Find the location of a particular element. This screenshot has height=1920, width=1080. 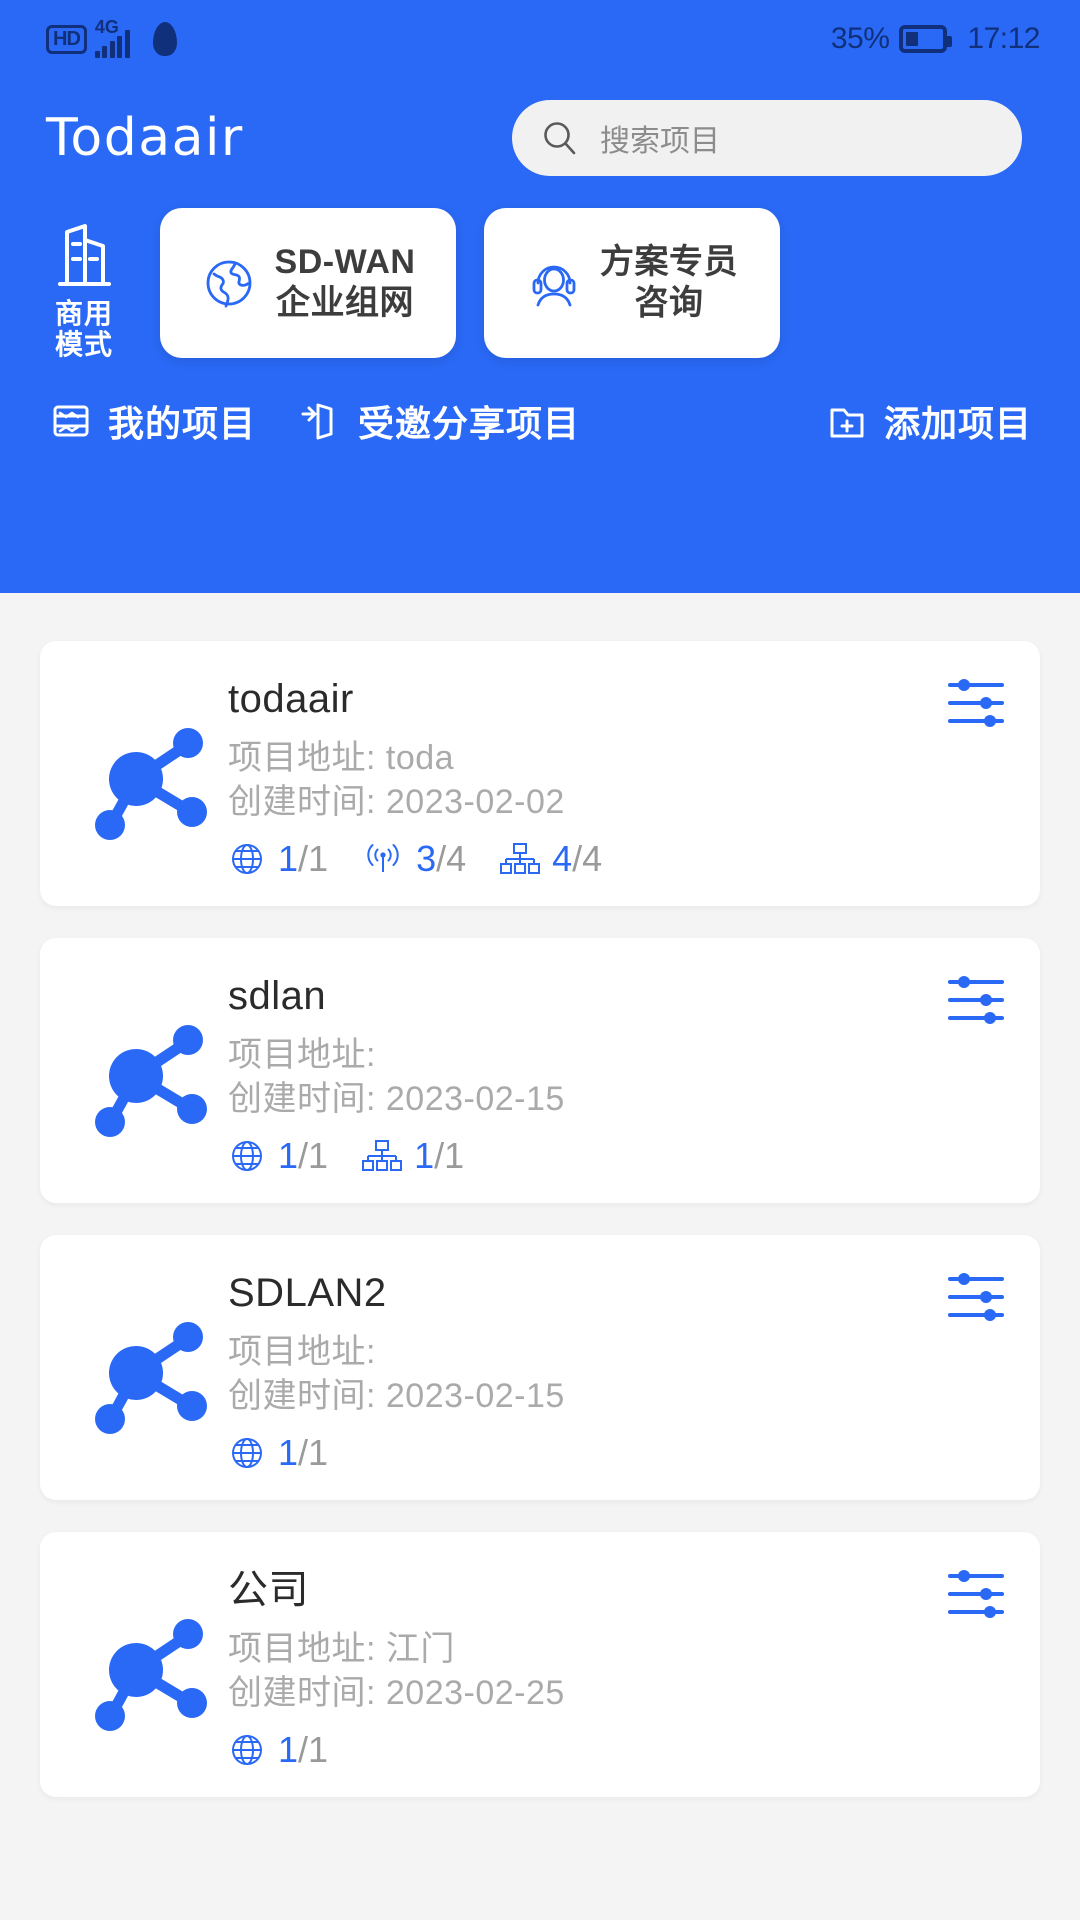

headset-support-icon is located at coordinates (554, 283).